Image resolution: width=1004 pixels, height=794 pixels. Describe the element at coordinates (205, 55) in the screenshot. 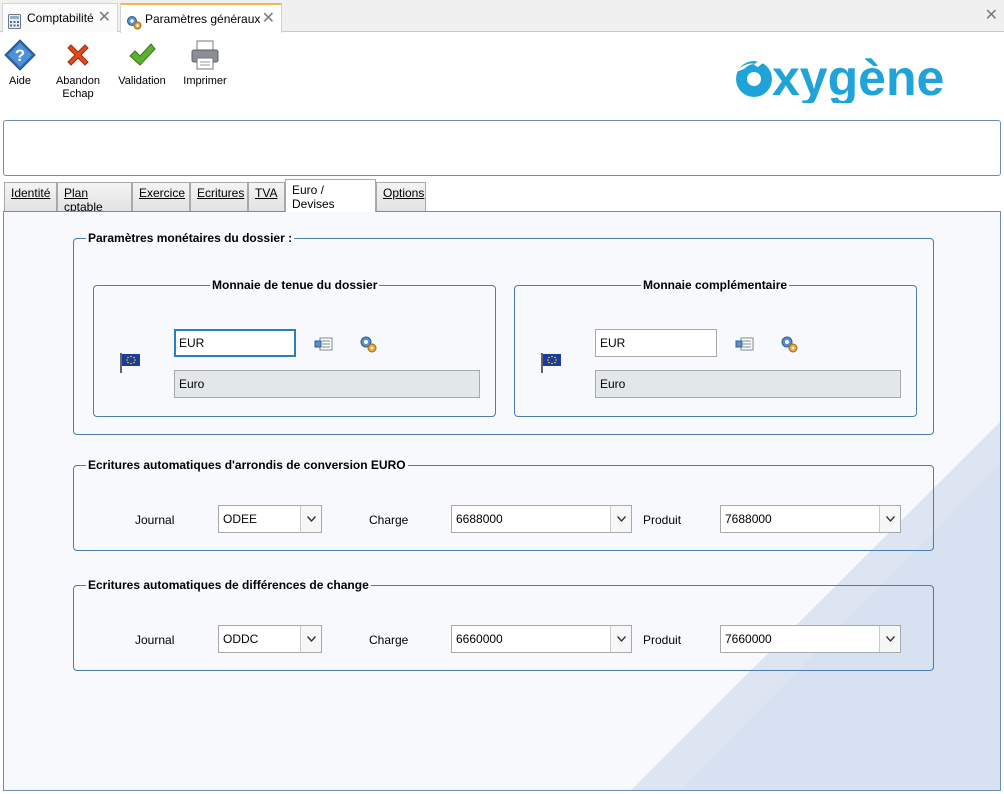

I see `printer-icon` at that location.